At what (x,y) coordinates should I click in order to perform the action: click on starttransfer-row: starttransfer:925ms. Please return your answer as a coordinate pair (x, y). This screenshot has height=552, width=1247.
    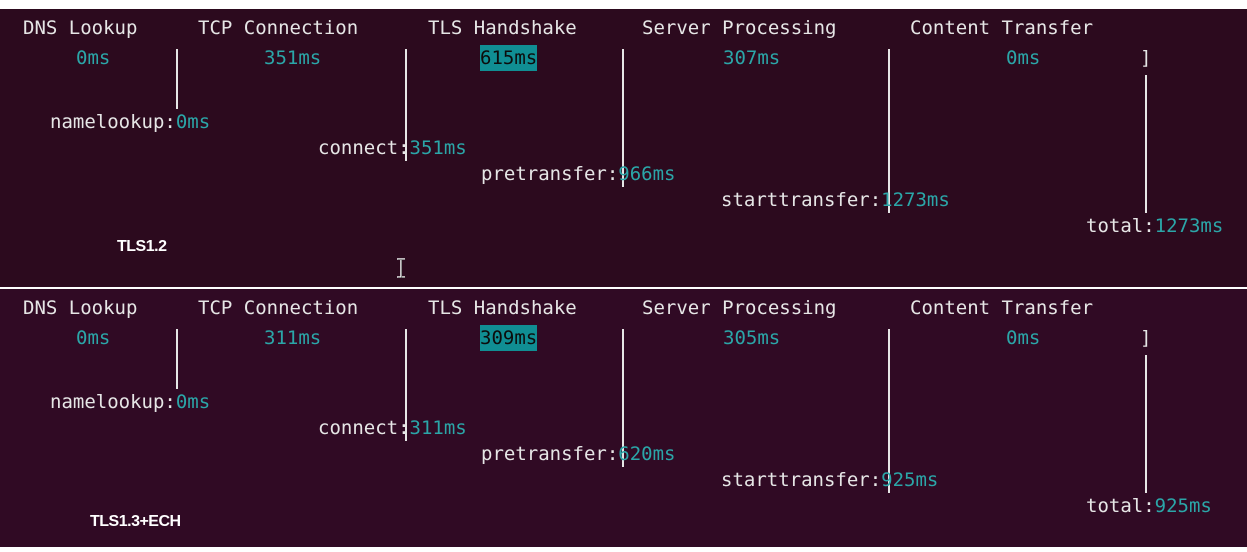
    Looking at the image, I should click on (829, 480).